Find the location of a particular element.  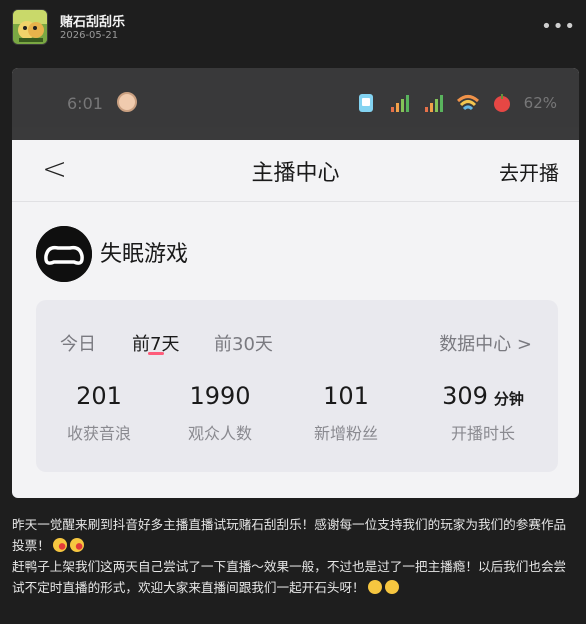

post-date: 2026-05-21 is located at coordinates (89, 35).